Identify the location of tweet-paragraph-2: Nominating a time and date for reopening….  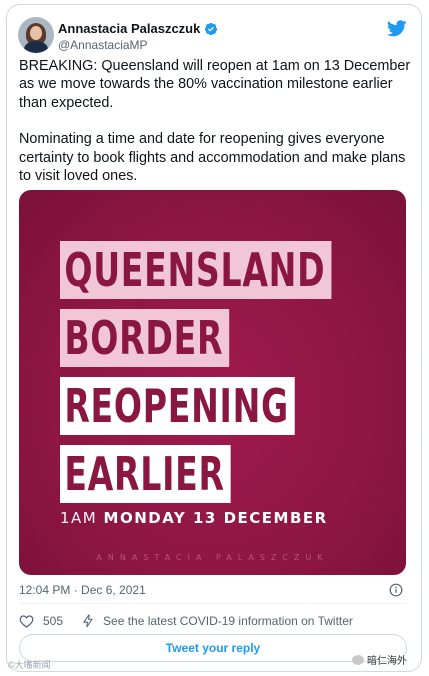
(212, 158).